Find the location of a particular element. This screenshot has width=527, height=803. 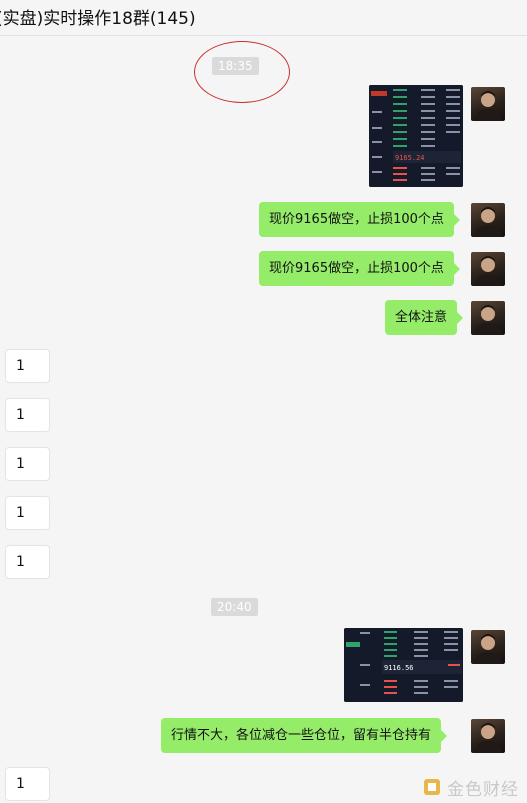

highlight-circle is located at coordinates (242, 72).